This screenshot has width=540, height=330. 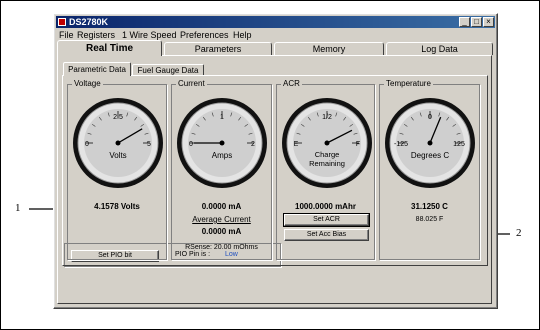 What do you see at coordinates (439, 48) in the screenshot?
I see `tab-log-data: Log Data` at bounding box center [439, 48].